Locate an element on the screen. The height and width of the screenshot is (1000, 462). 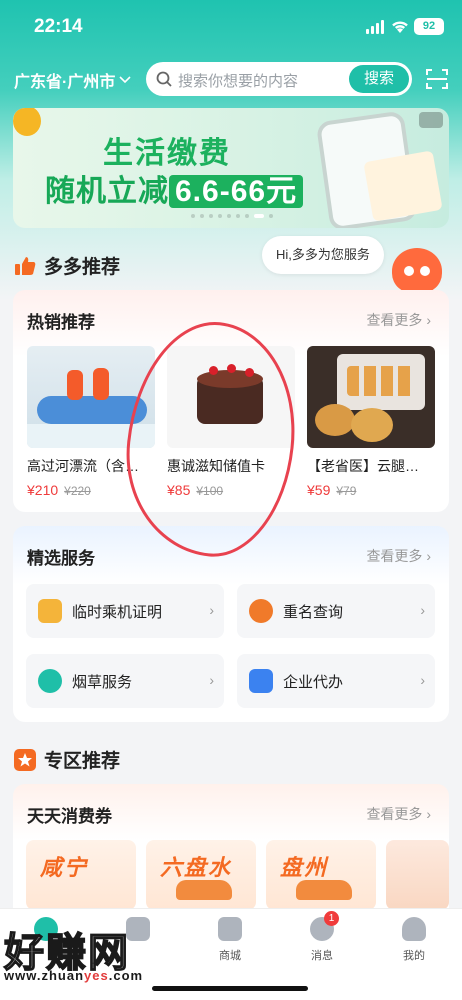
coupon-label: 咸宁 is located at coordinates (64, 867).